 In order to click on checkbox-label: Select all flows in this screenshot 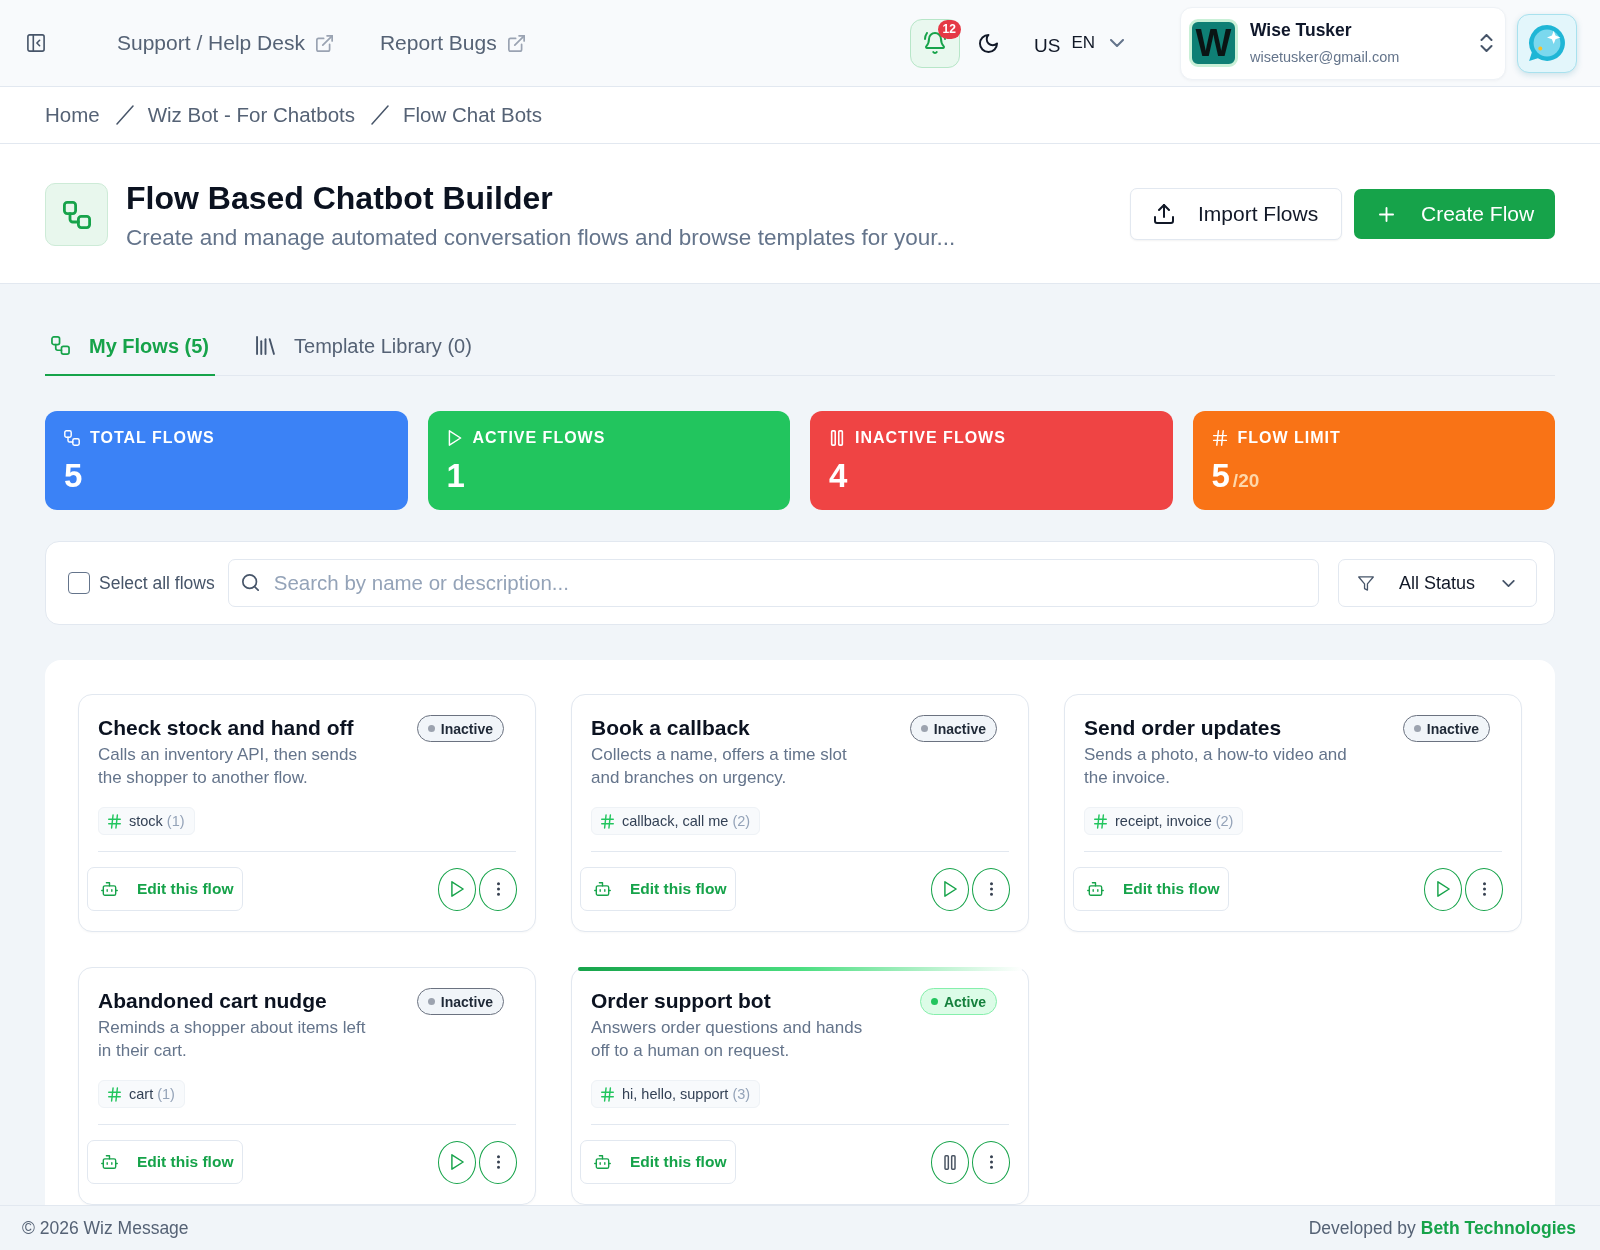, I will do `click(157, 583)`.